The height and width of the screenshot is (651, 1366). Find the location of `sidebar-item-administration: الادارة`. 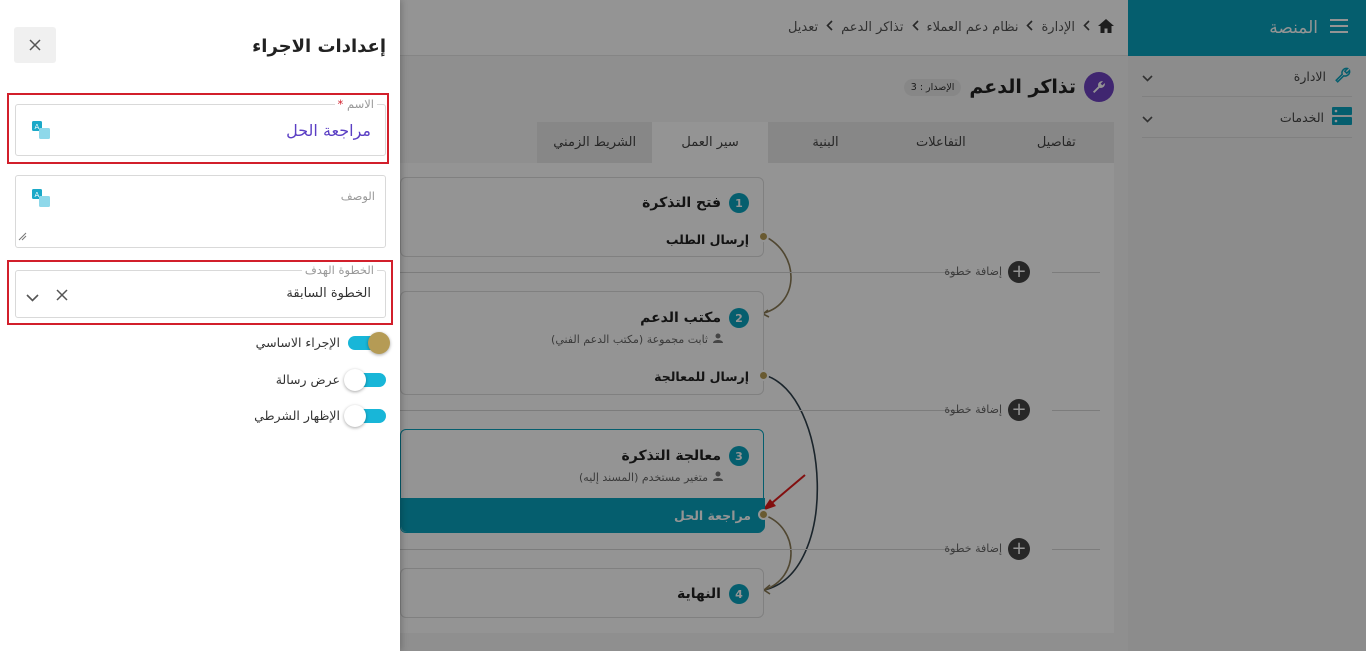

sidebar-item-administration: الادارة is located at coordinates (1247, 76).